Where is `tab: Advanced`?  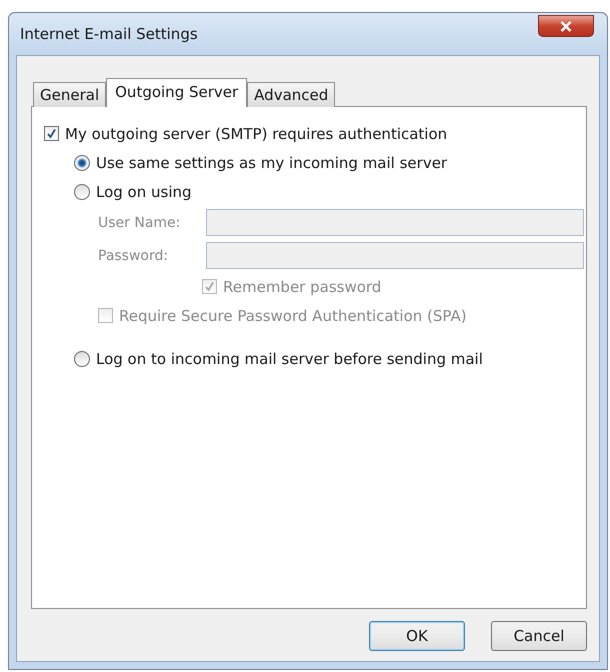 tab: Advanced is located at coordinates (291, 94).